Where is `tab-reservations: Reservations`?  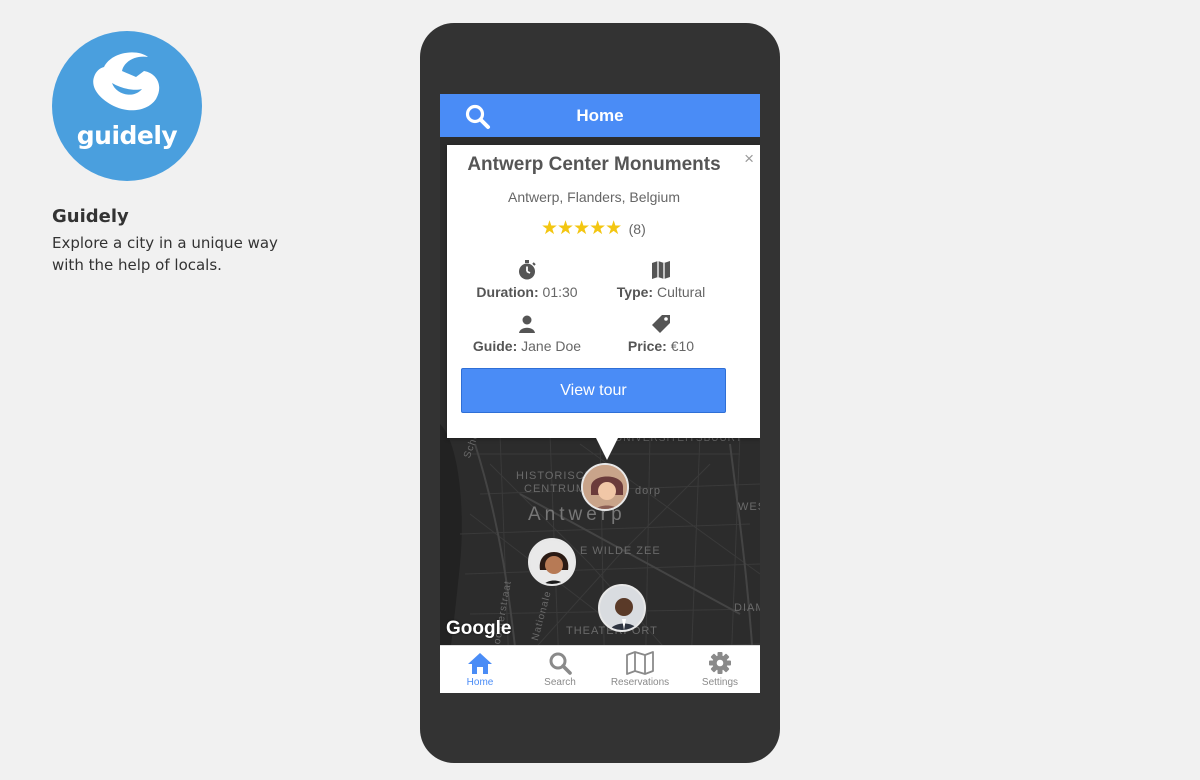
tab-reservations: Reservations is located at coordinates (640, 669).